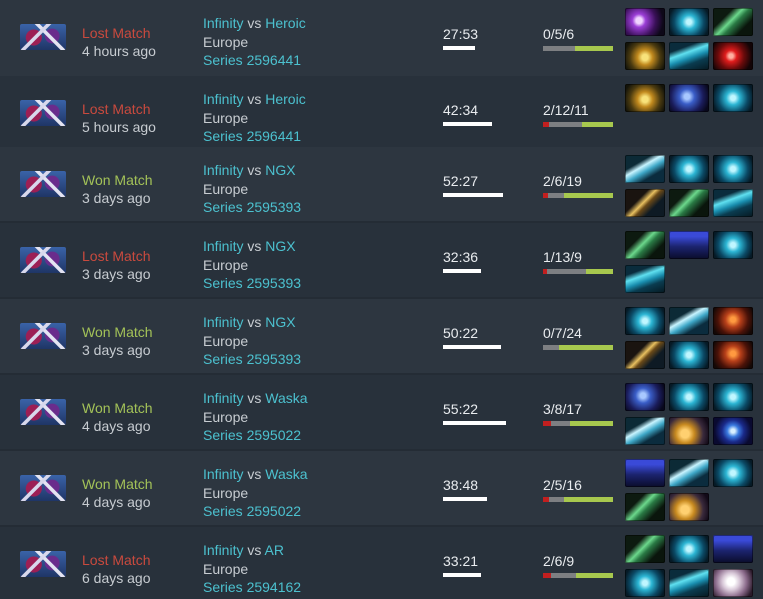  Describe the element at coordinates (645, 22) in the screenshot. I see `purple-orb-item-icon` at that location.